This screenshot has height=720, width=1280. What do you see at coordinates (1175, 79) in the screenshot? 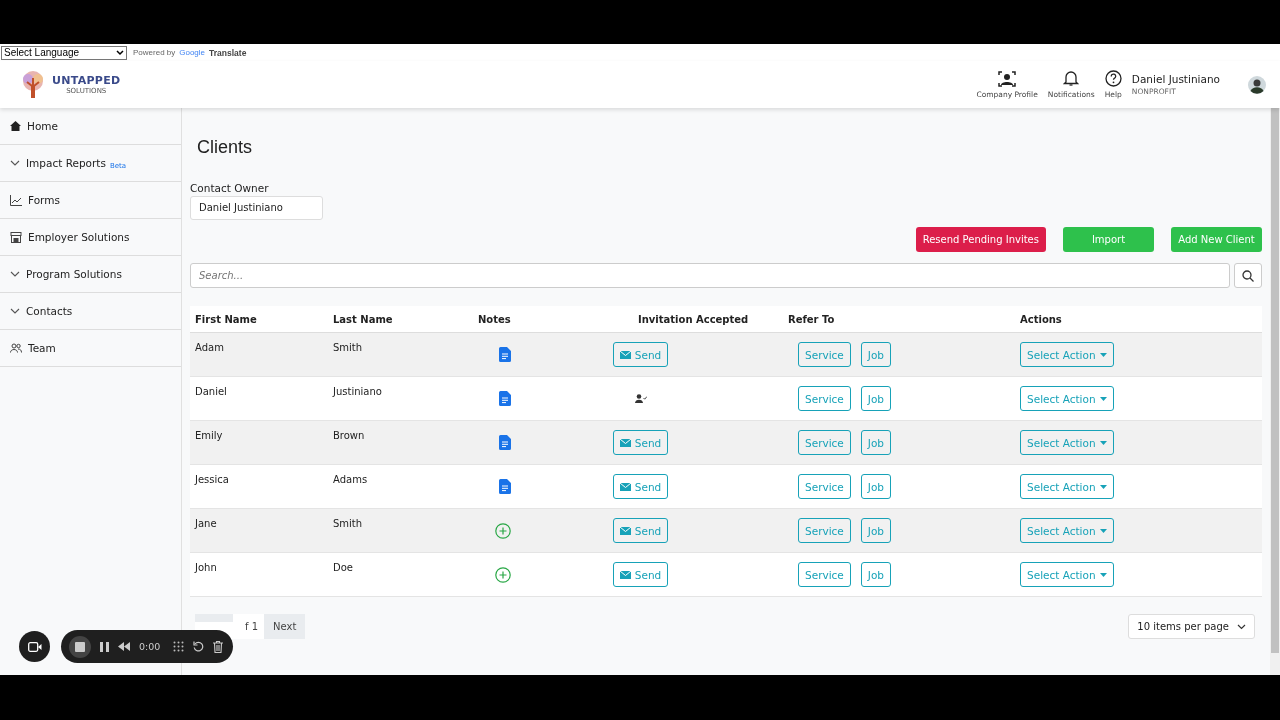
I see `user-name: Daniel Justiniano` at bounding box center [1175, 79].